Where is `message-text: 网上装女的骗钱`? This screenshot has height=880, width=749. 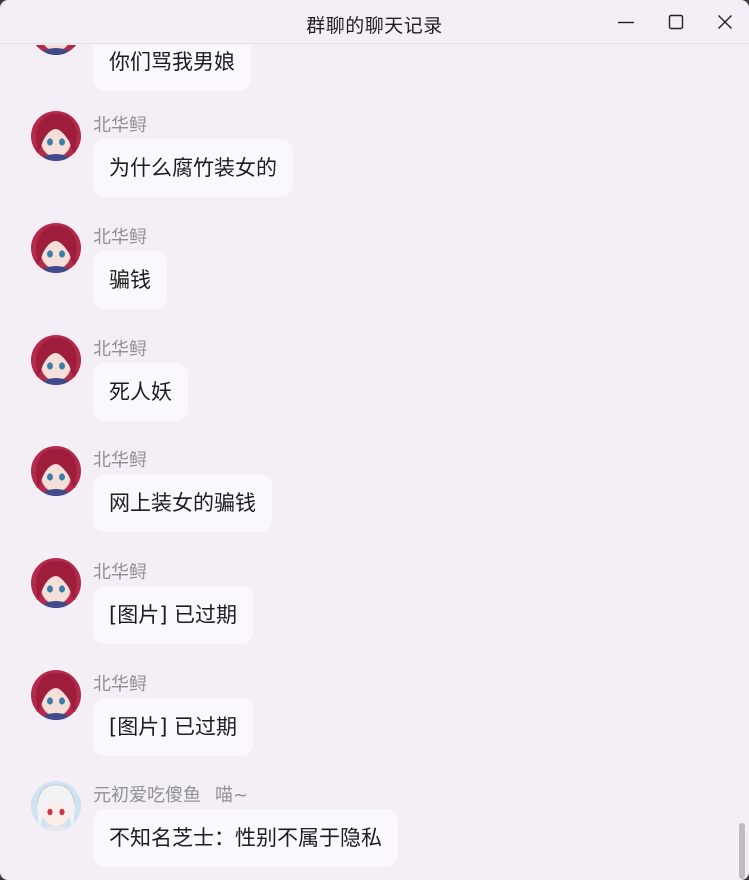
message-text: 网上装女的骗钱 is located at coordinates (182, 503).